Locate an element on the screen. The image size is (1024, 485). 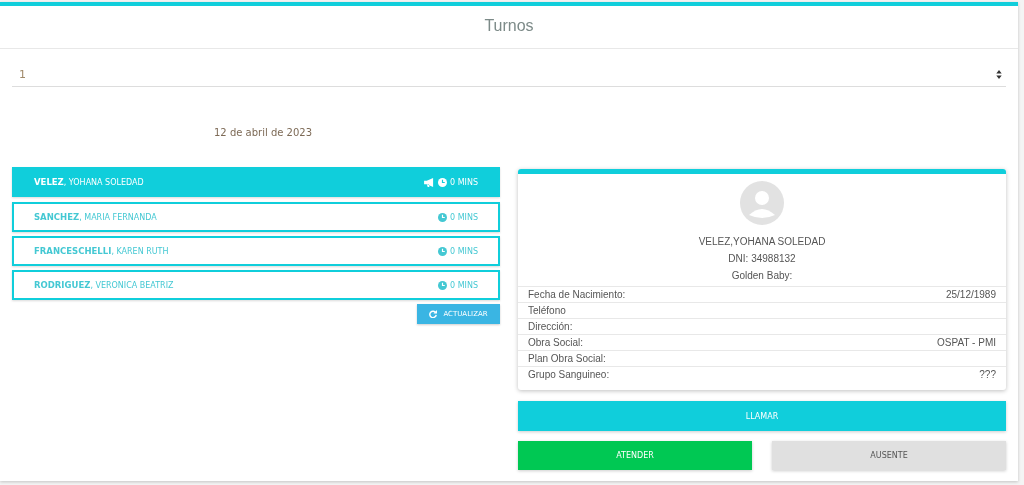
field-value: 25/12/1989 is located at coordinates (970, 295).